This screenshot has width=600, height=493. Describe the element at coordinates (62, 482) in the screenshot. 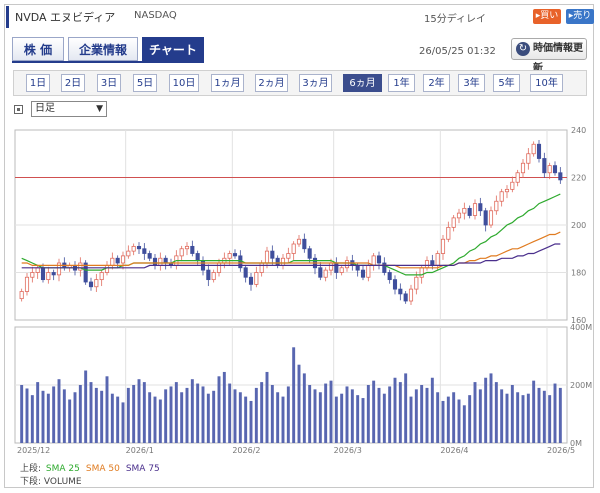

I see `legend-lower-value: VOLUME` at that location.